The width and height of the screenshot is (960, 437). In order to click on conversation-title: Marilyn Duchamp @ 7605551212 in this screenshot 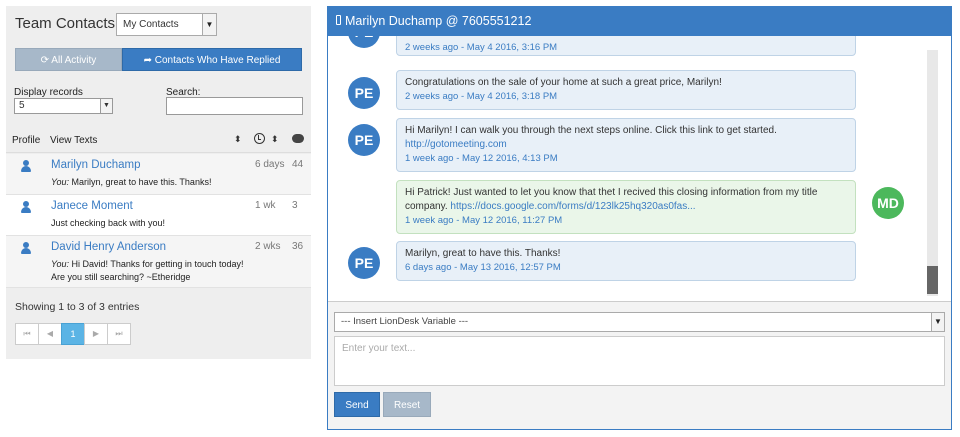, I will do `click(438, 21)`.